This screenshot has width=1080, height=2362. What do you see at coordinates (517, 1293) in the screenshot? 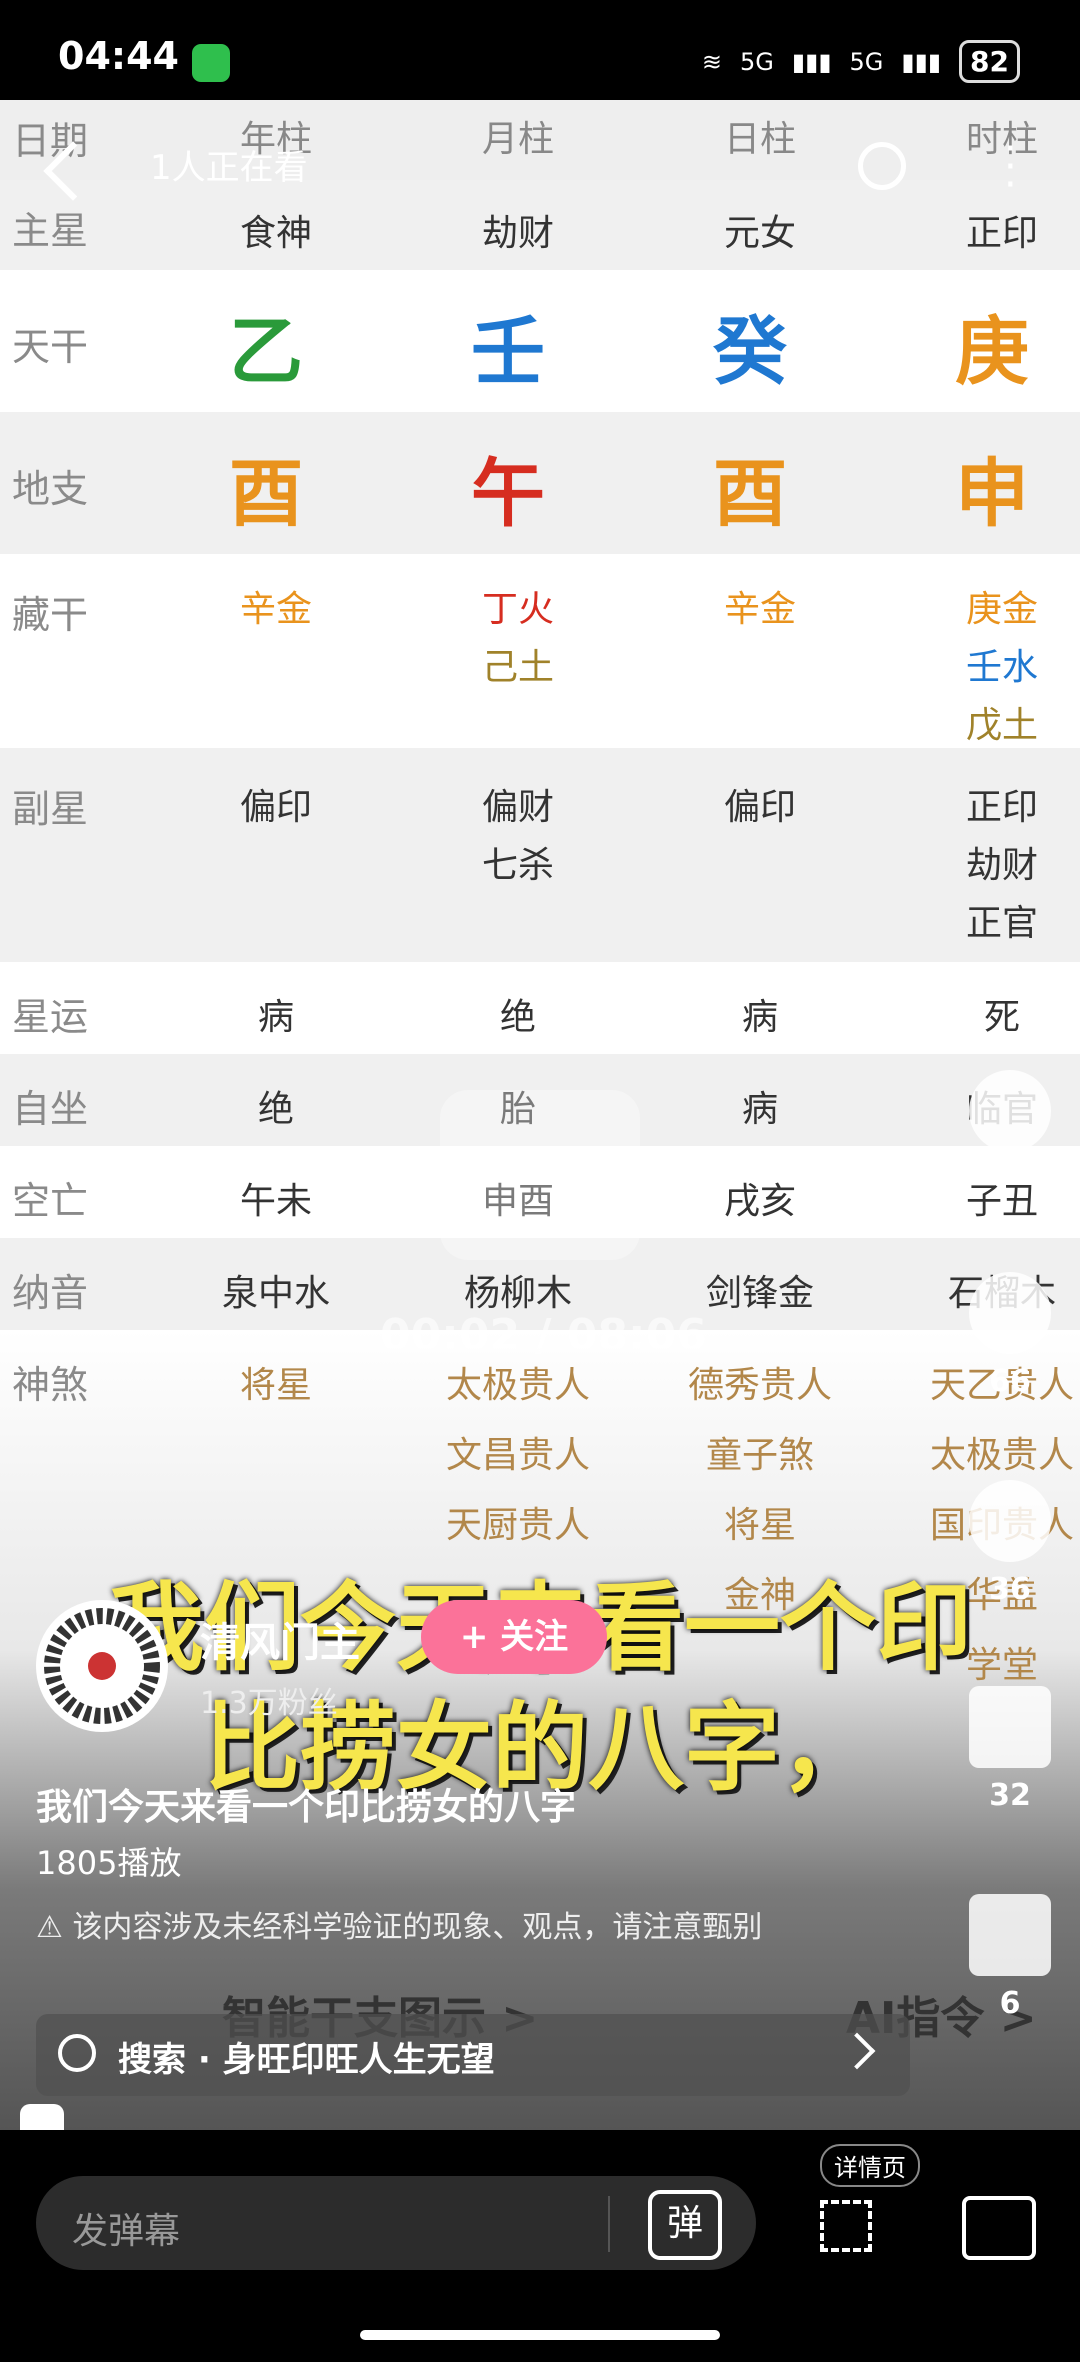
I see `cell: 杨柳木` at bounding box center [517, 1293].